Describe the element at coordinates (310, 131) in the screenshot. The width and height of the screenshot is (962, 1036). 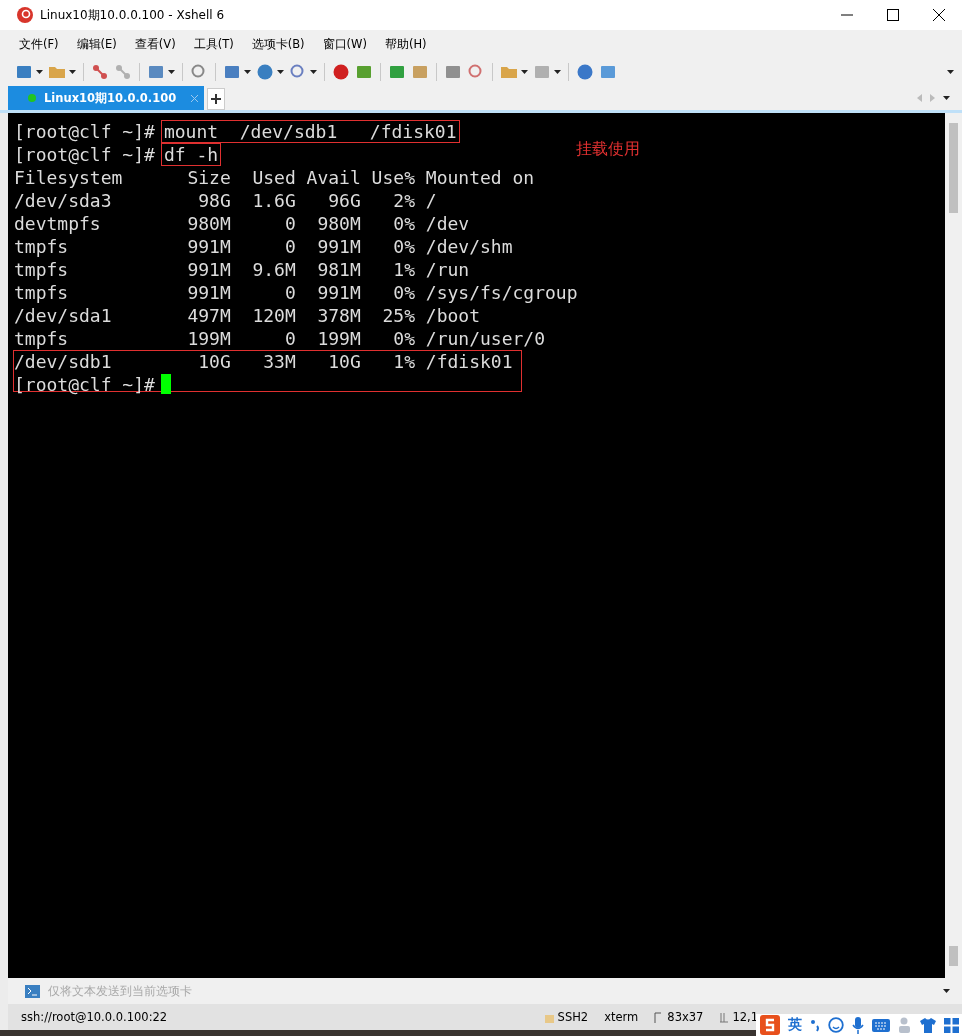
I see `command-text: mount /dev/sdb1 /fdisk01` at that location.